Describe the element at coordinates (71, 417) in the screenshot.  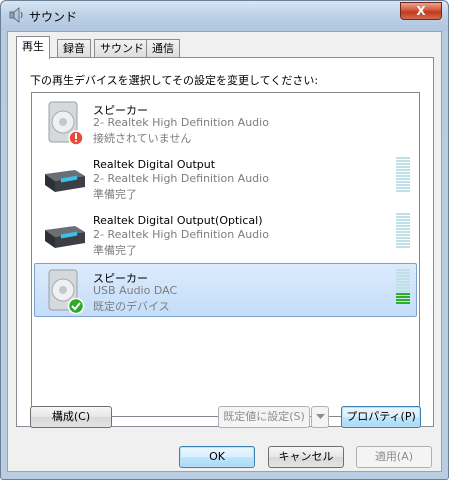
I see `configure-button: 構成(C)` at that location.